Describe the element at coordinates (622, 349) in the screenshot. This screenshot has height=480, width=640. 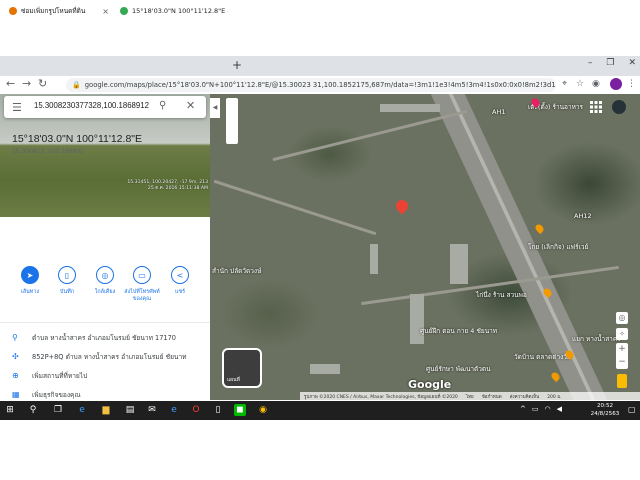
I see `zoom-in-button: +` at that location.